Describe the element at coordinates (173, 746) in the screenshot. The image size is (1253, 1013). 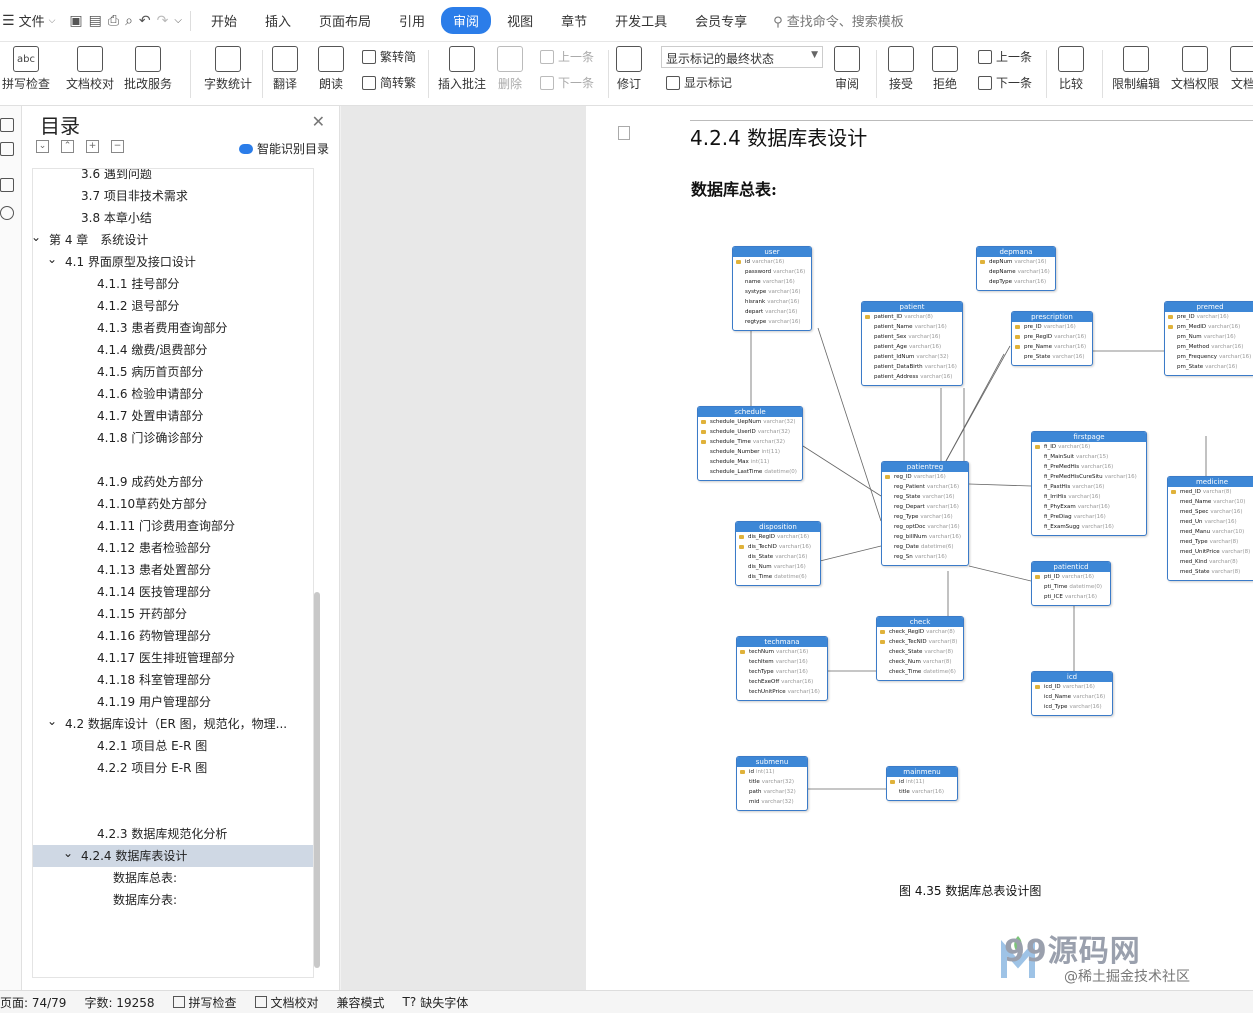
I see `toc-item: 4.2.1 项目总 E-R 图` at that location.